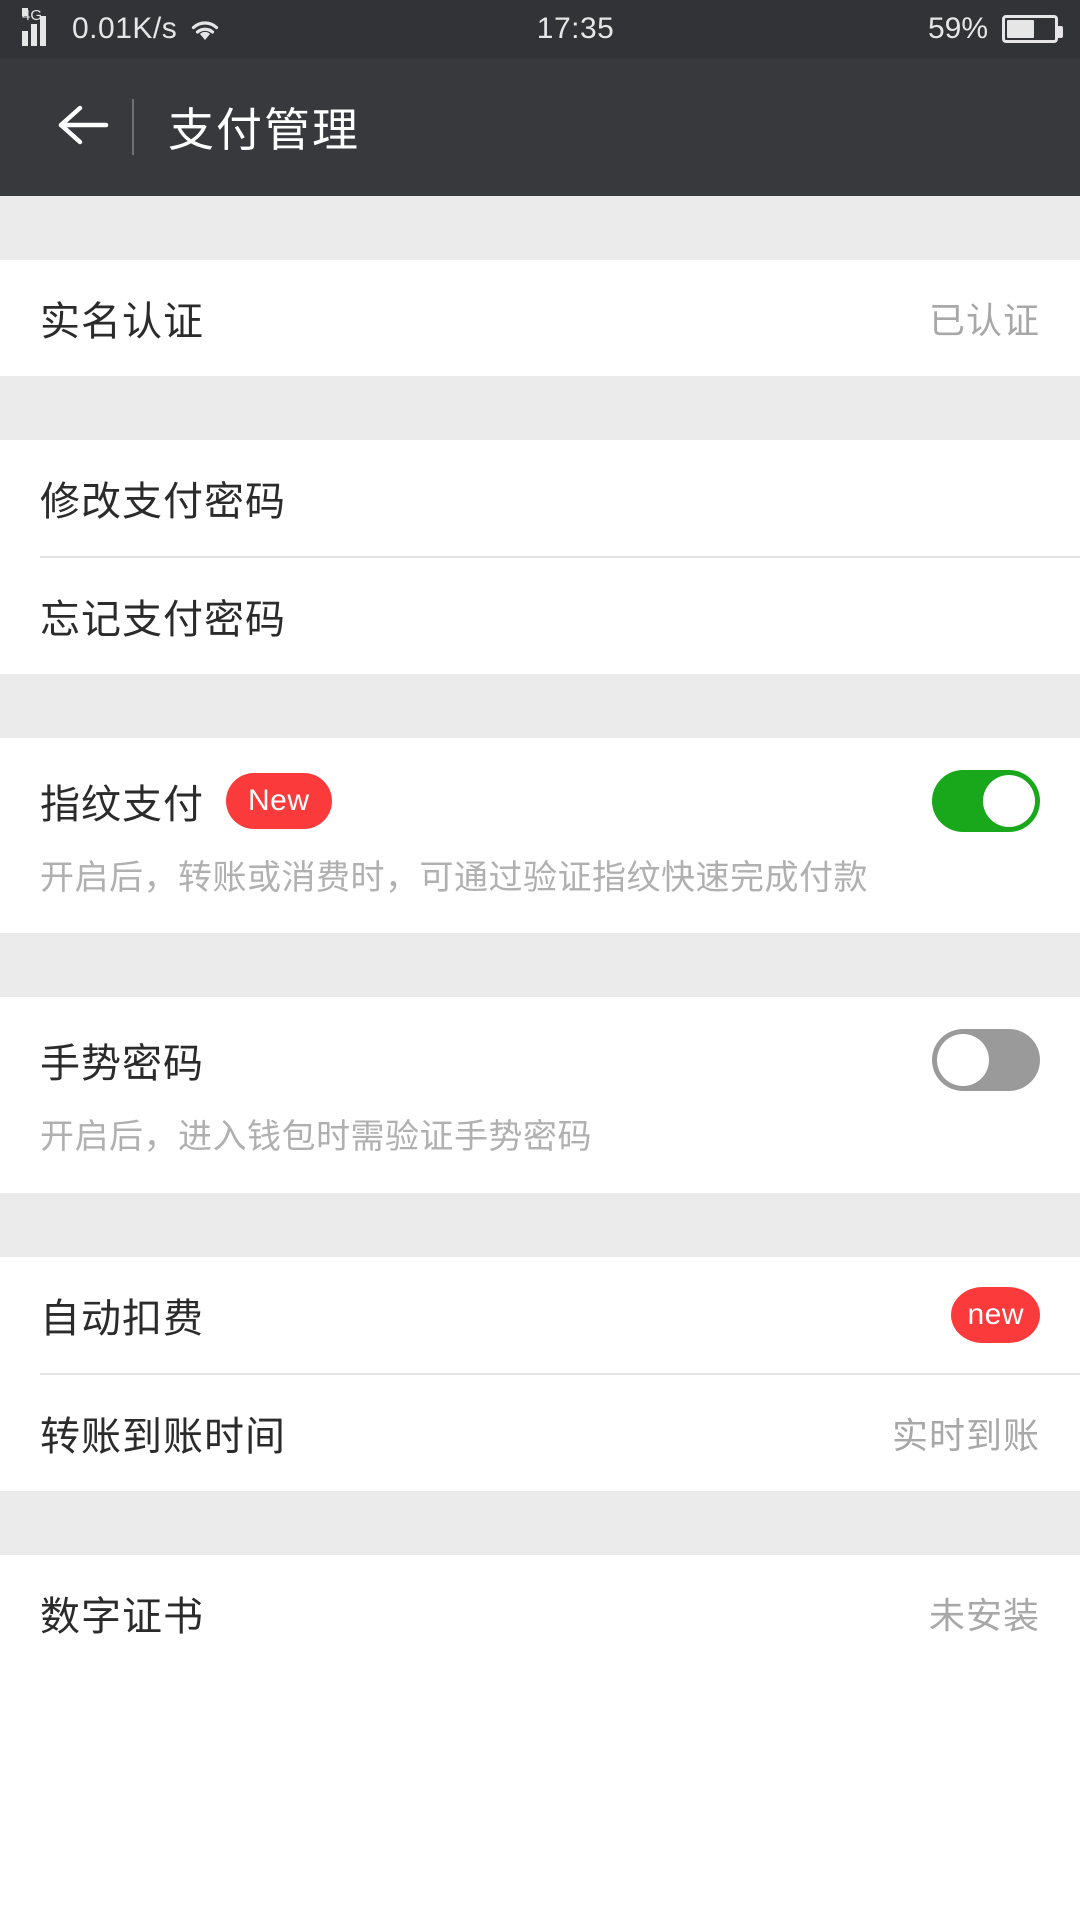 The width and height of the screenshot is (1080, 1920). Describe the element at coordinates (32, 15) in the screenshot. I see `network-type-label: 4G` at that location.